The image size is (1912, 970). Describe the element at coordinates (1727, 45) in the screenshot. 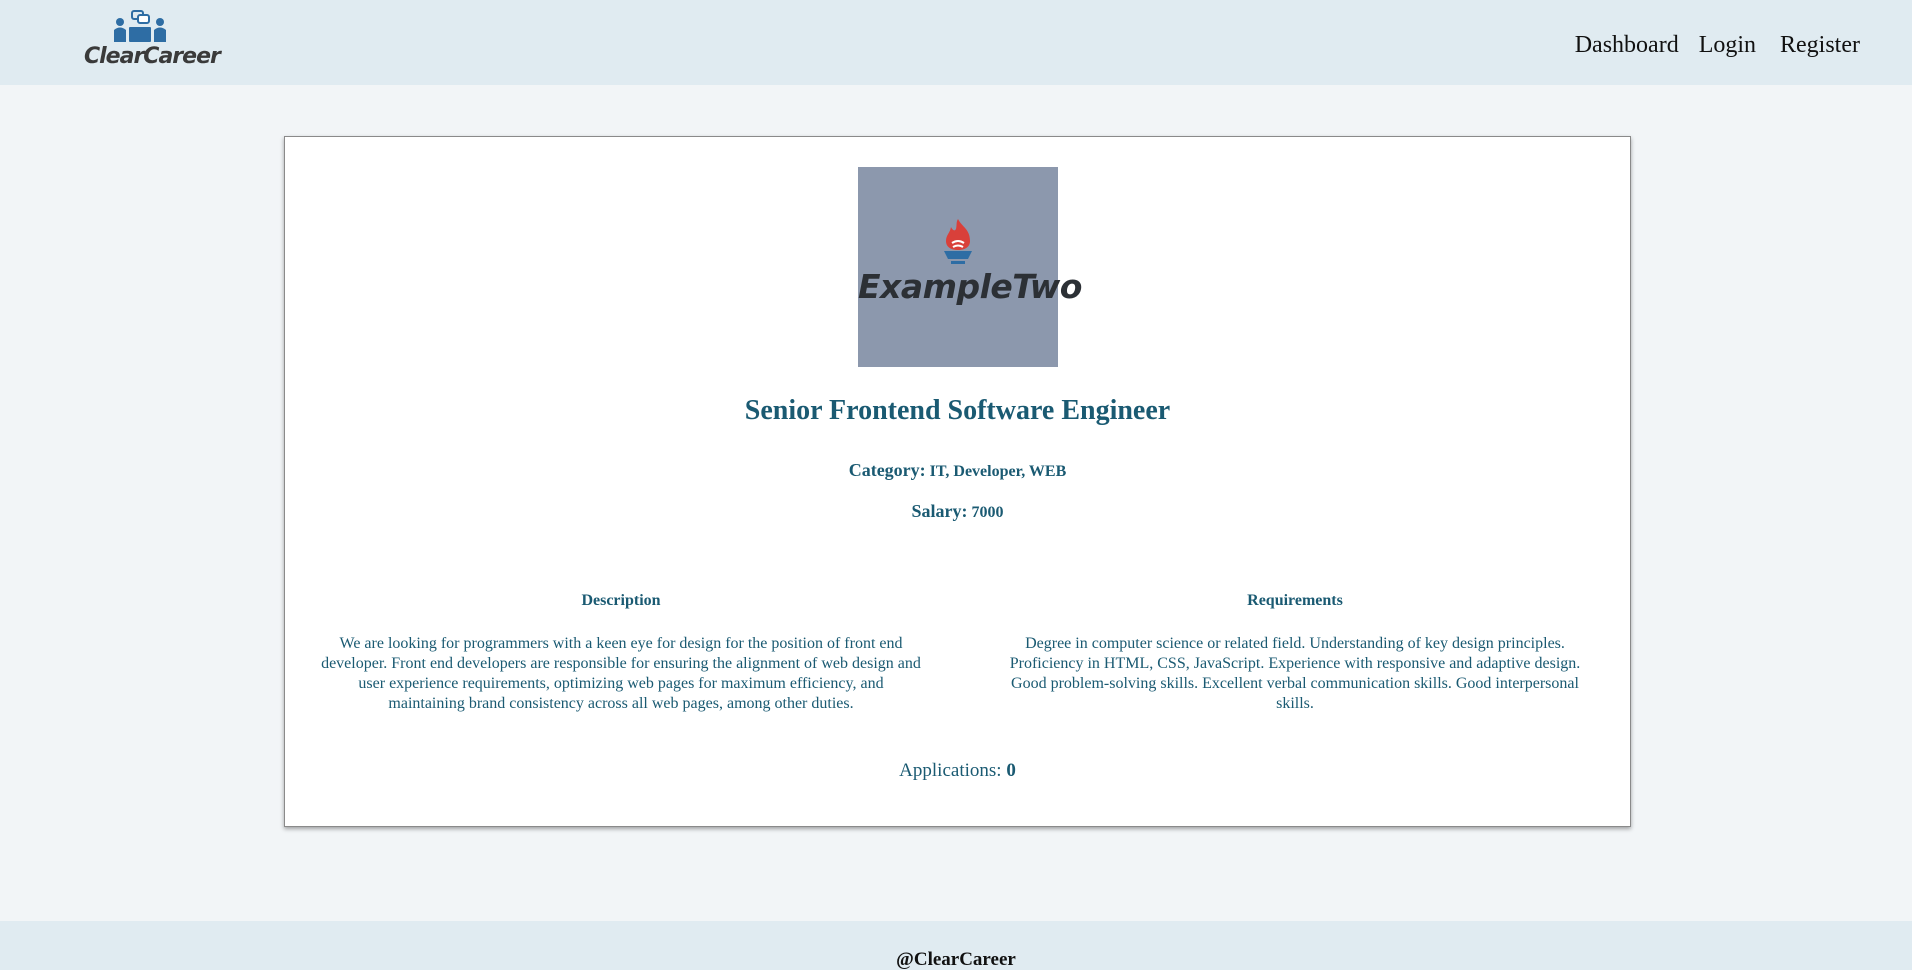

I see `nav-login-link: Login` at that location.